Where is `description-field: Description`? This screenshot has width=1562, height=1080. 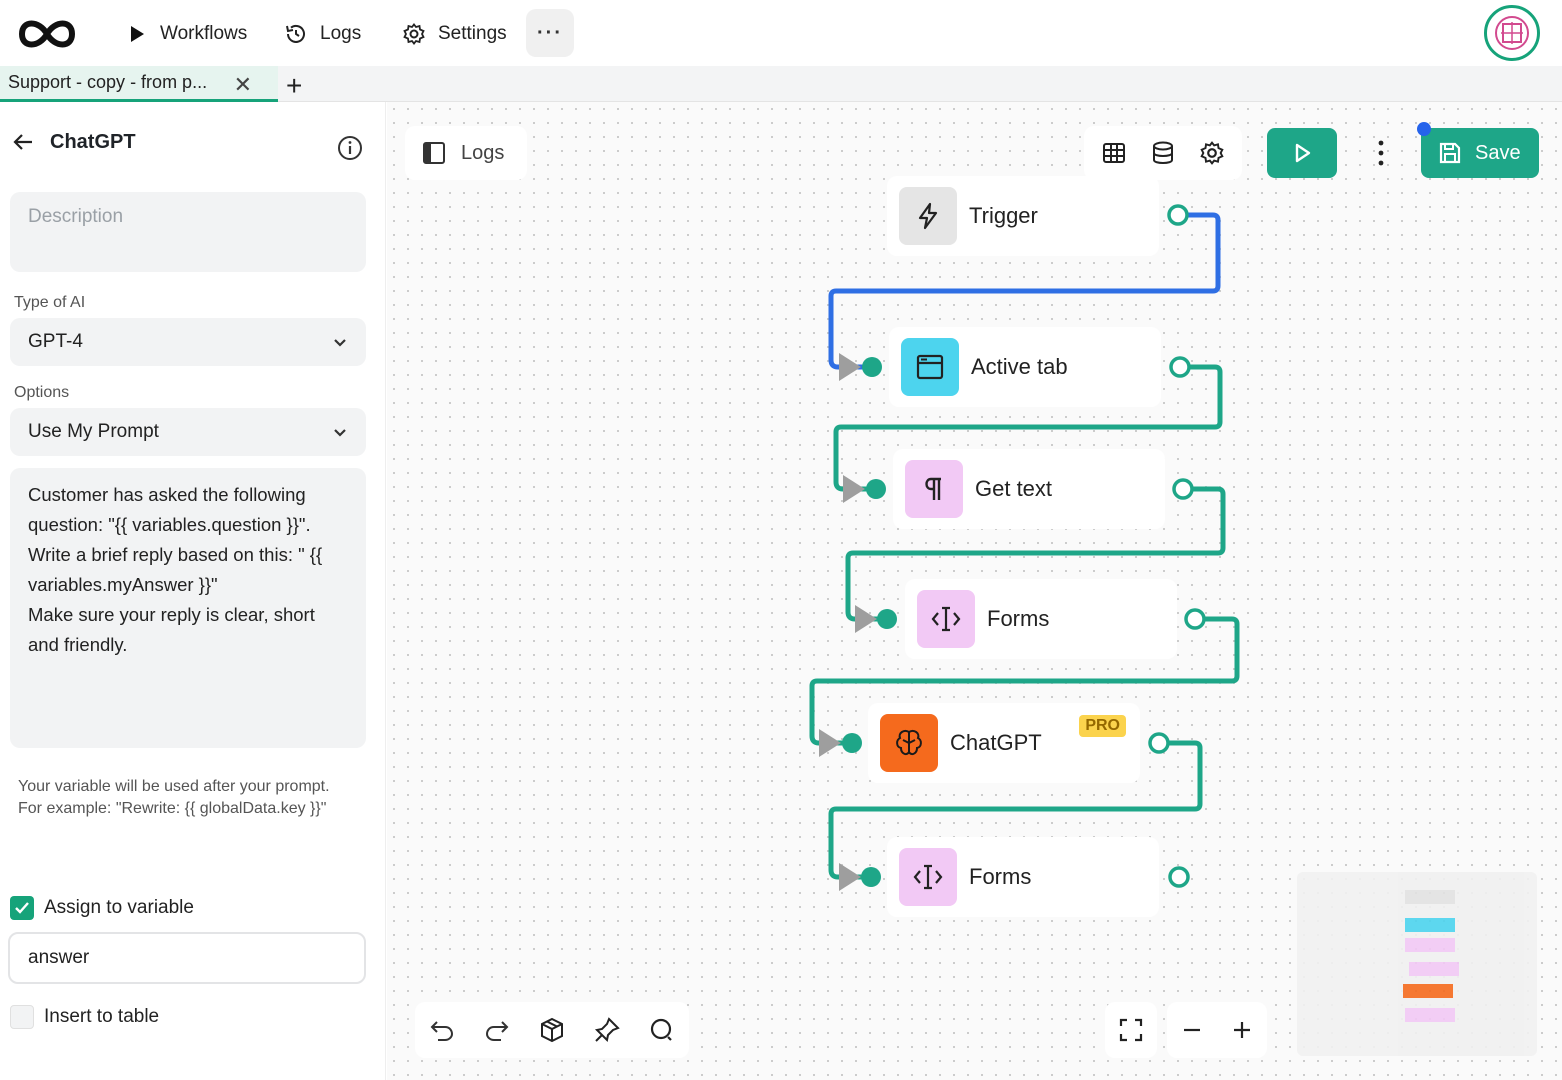
description-field: Description is located at coordinates (188, 232).